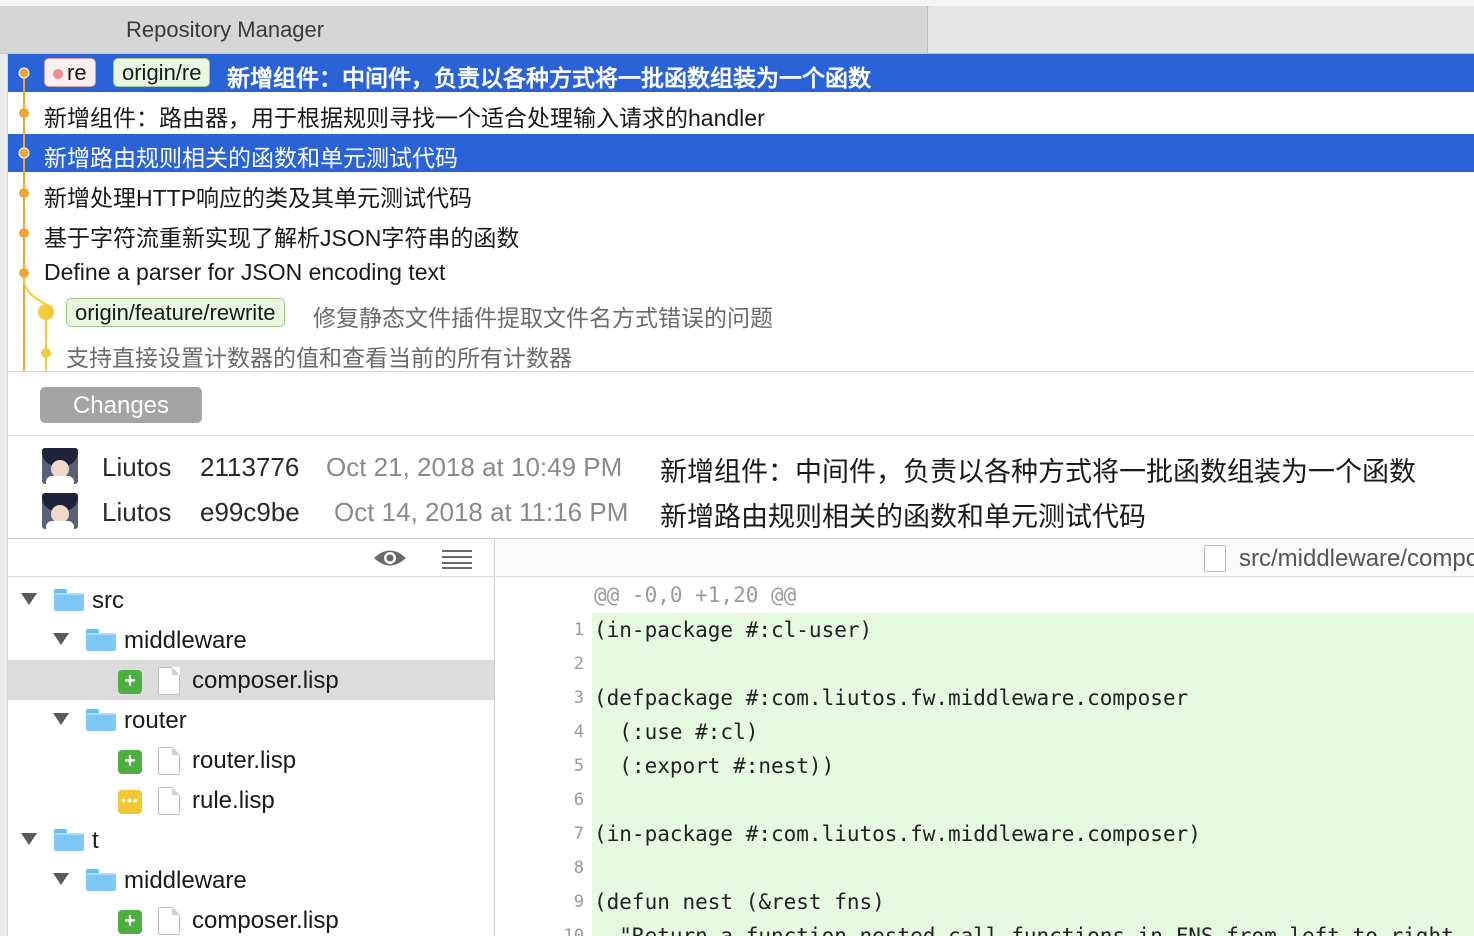  What do you see at coordinates (578, 834) in the screenshot?
I see `line-number: 7` at bounding box center [578, 834].